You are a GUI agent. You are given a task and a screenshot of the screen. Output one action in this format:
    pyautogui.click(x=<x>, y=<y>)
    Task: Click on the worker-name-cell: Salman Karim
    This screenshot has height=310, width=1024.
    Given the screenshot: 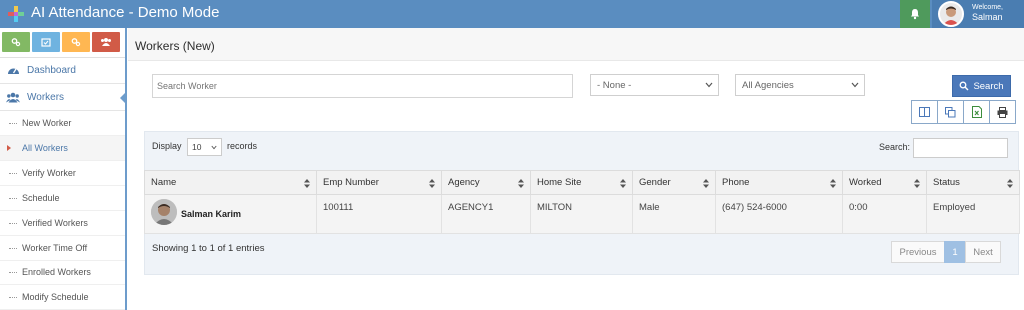 What is the action you would take?
    pyautogui.click(x=233, y=212)
    